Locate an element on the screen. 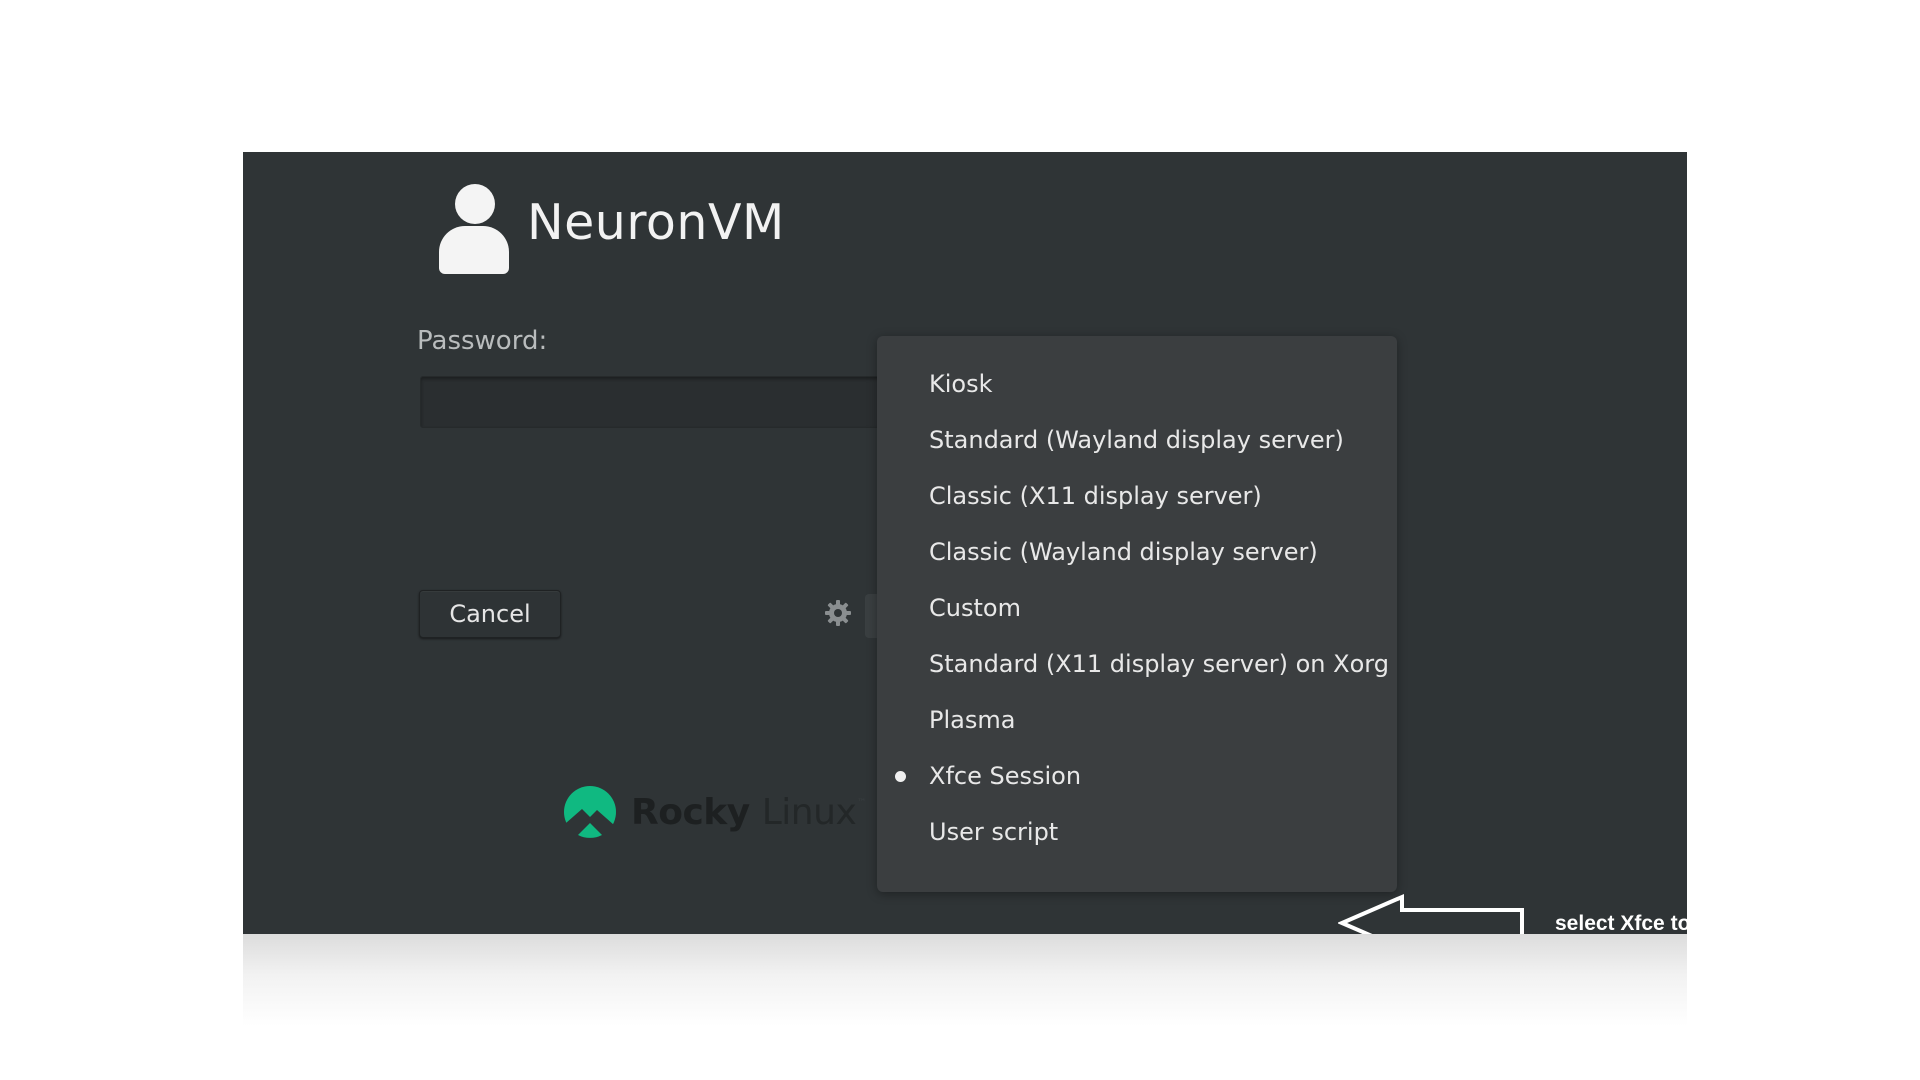  session-item-plasma: Plasma is located at coordinates (1137, 720).